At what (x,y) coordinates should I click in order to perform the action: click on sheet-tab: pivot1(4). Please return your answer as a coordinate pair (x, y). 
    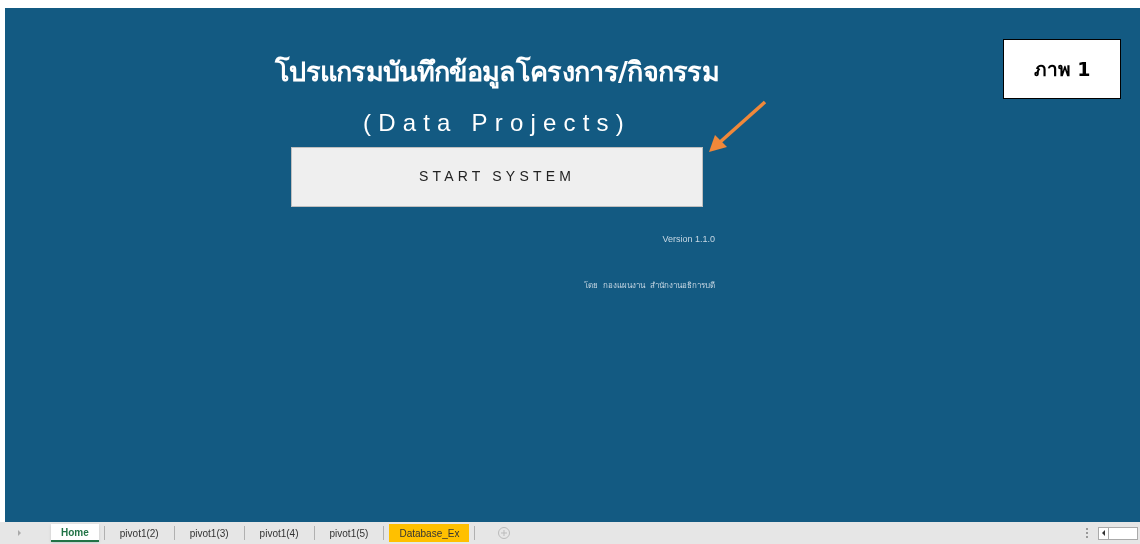
    Looking at the image, I should click on (279, 533).